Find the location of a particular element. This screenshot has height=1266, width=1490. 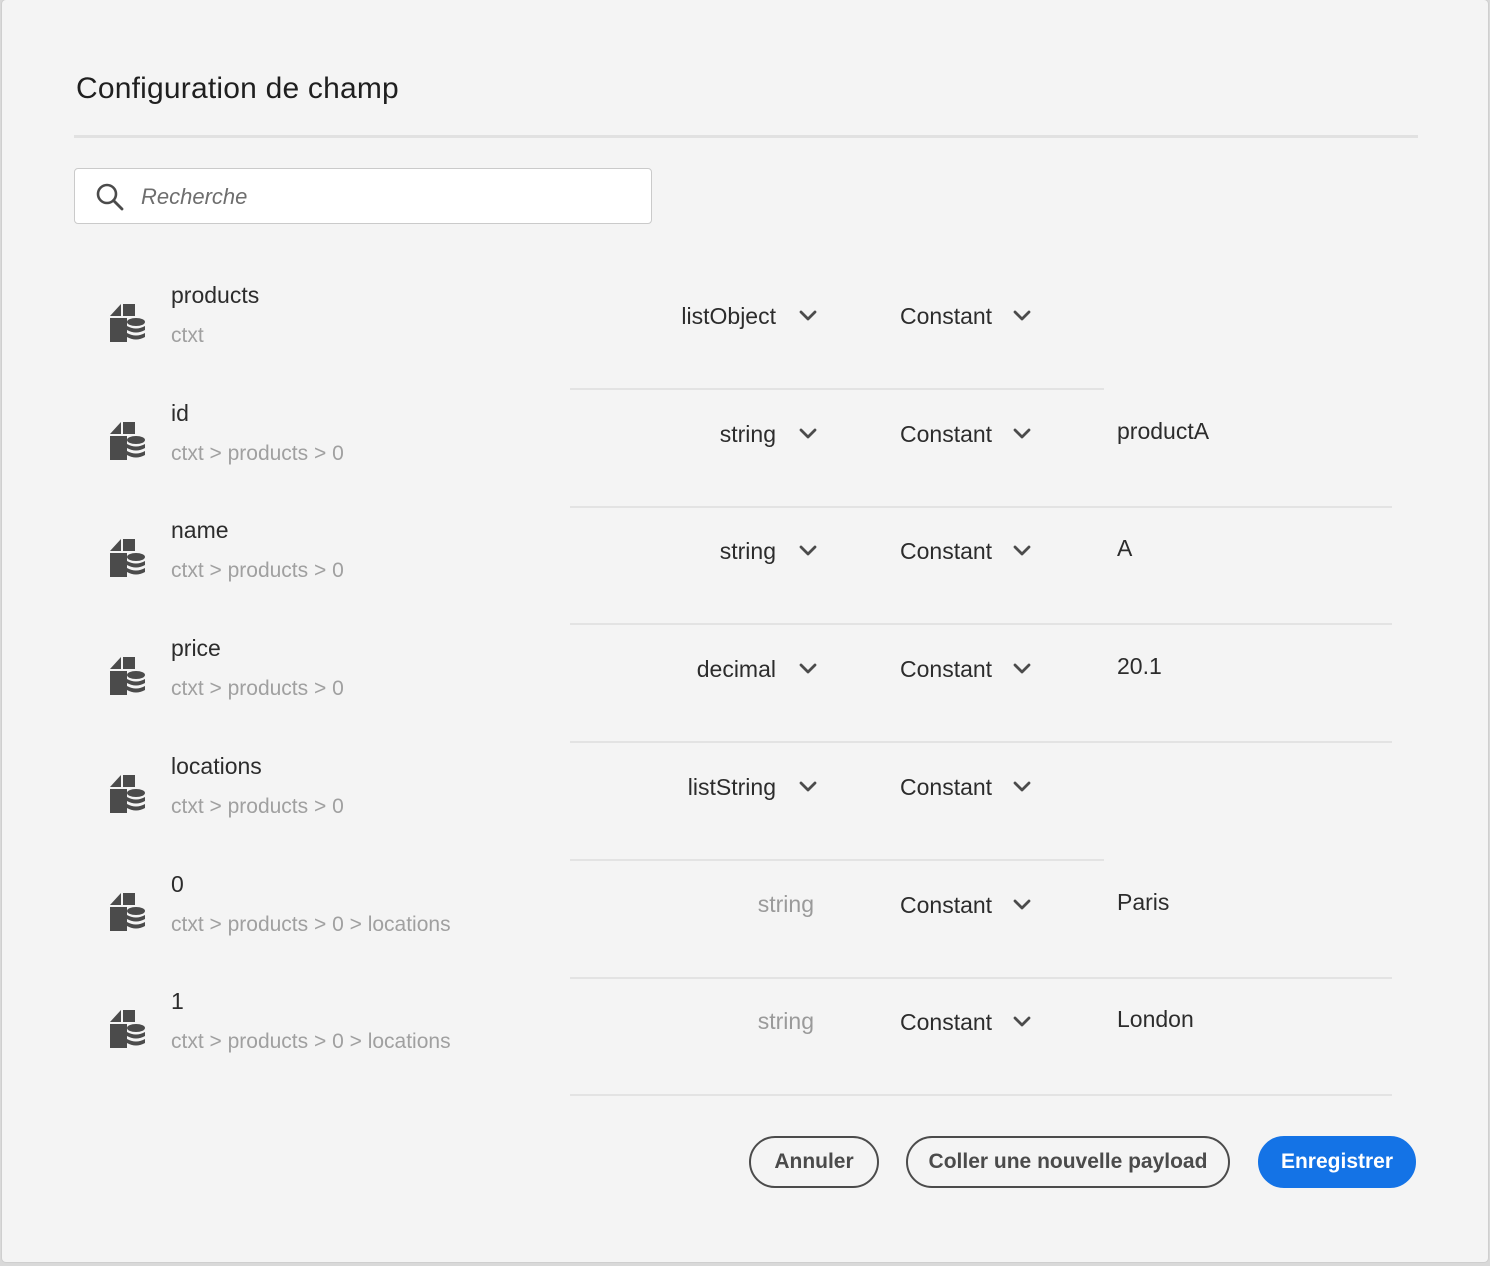

row-divider is located at coordinates (981, 1095).